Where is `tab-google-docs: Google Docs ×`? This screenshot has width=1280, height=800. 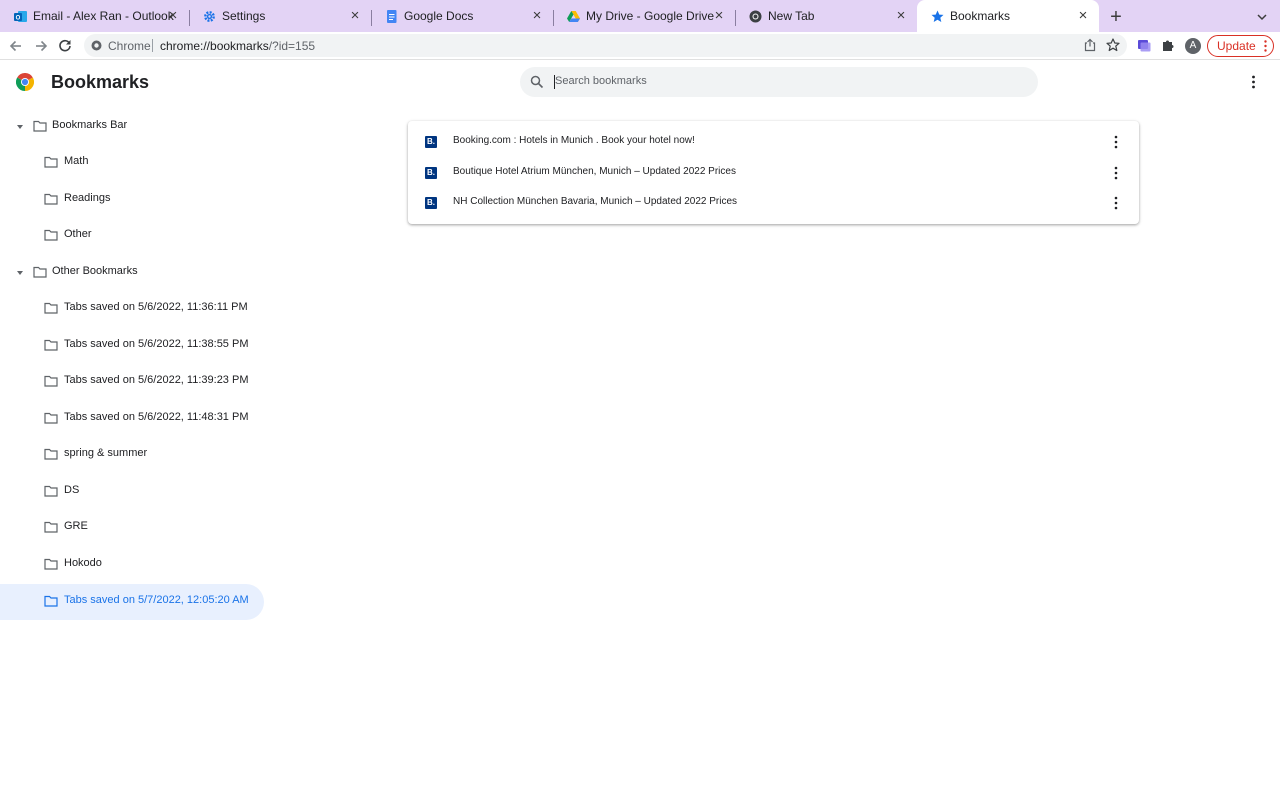 tab-google-docs: Google Docs × is located at coordinates (462, 16).